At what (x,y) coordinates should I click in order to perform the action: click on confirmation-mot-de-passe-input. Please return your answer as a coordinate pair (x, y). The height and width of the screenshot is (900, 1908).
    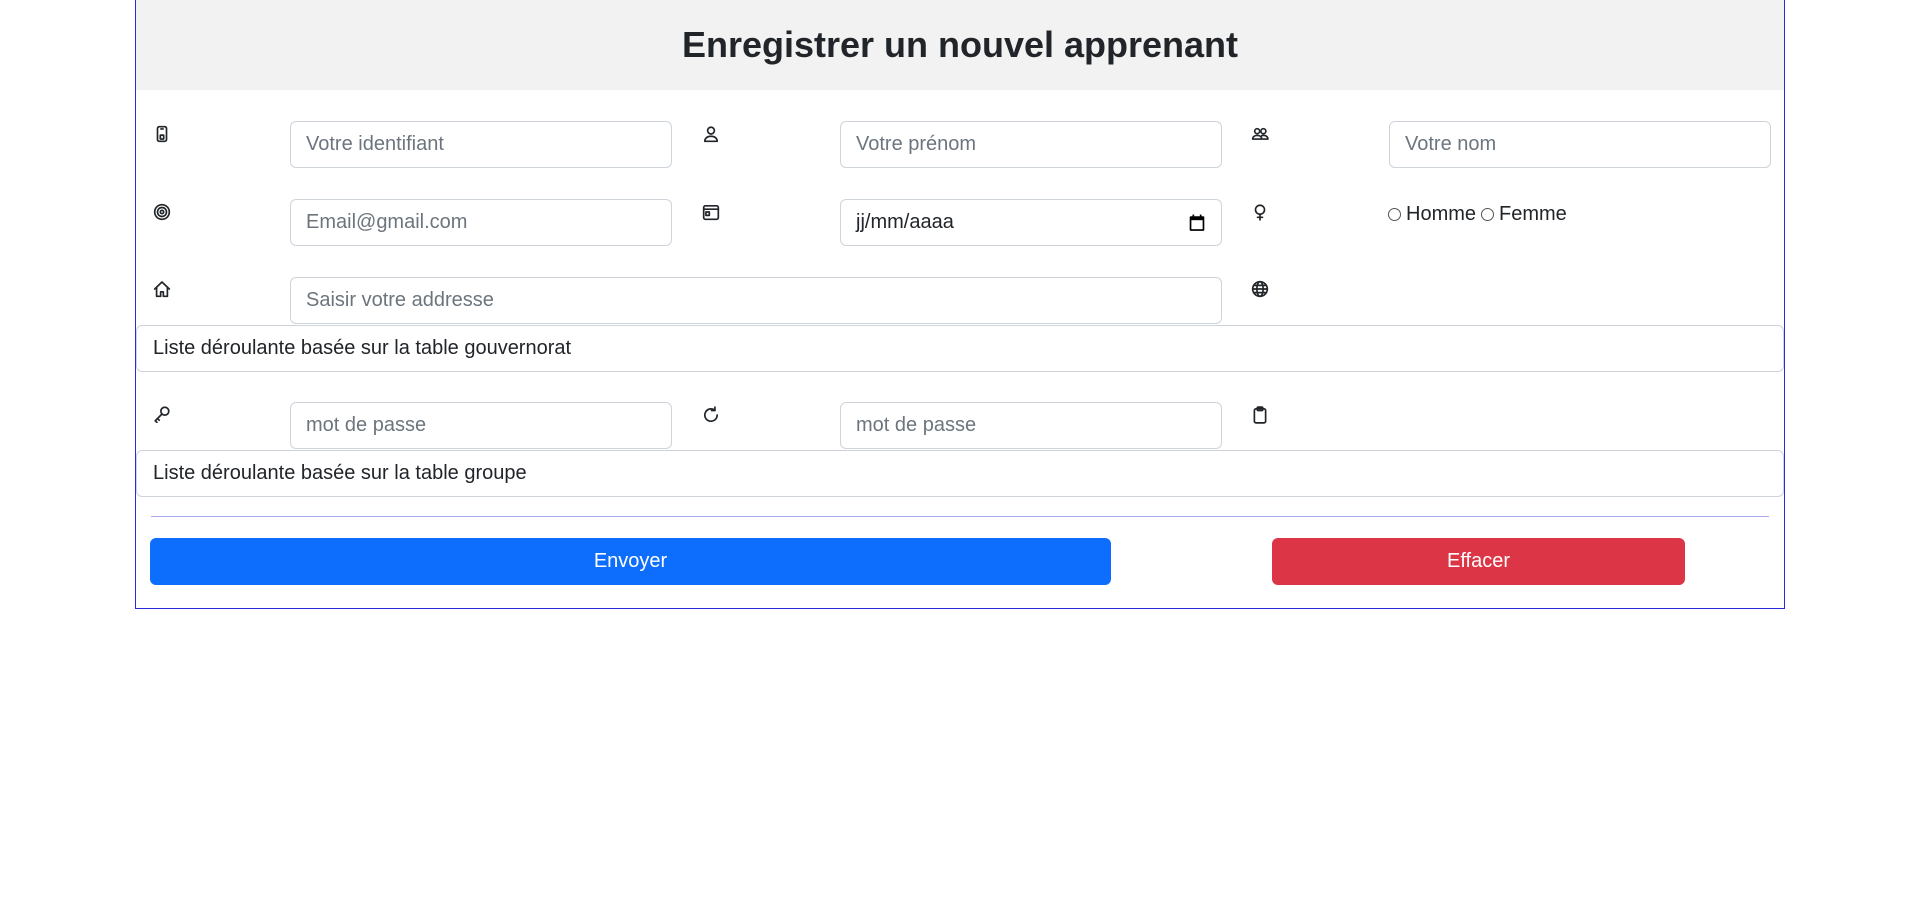
    Looking at the image, I should click on (1031, 425).